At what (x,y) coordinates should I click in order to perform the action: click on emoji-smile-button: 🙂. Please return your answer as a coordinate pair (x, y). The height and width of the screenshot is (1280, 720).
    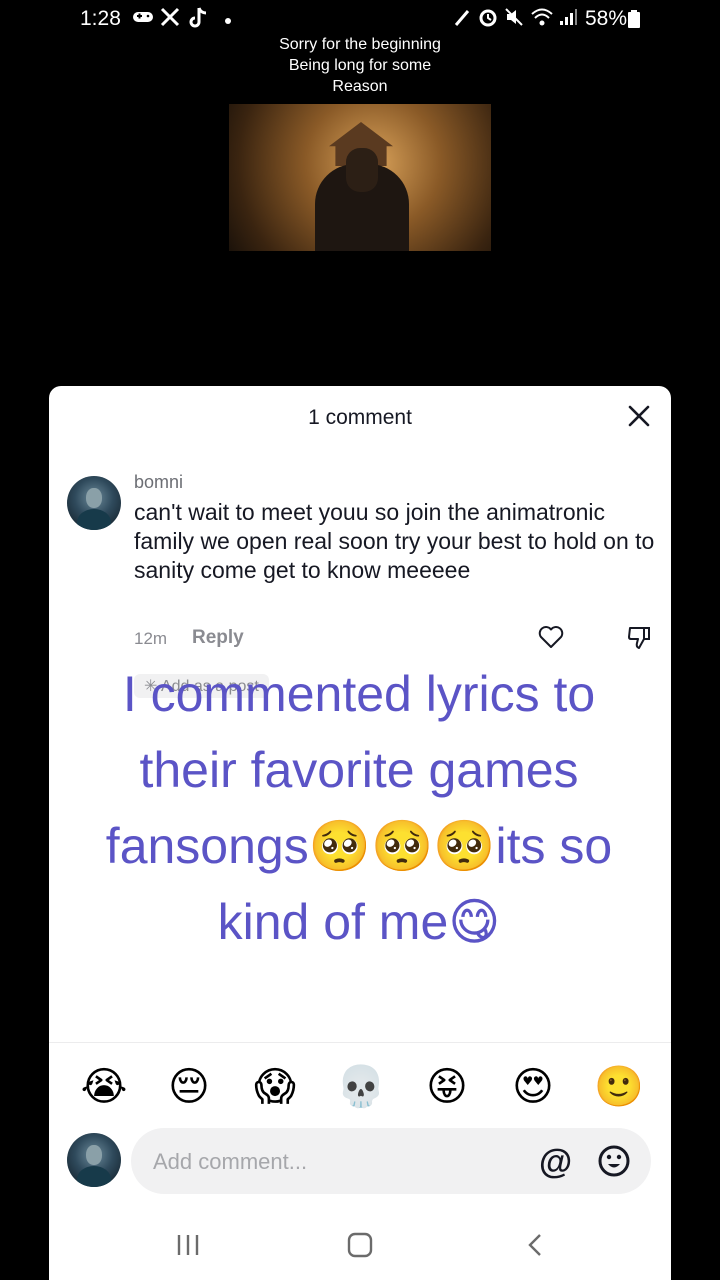
    Looking at the image, I should click on (619, 1087).